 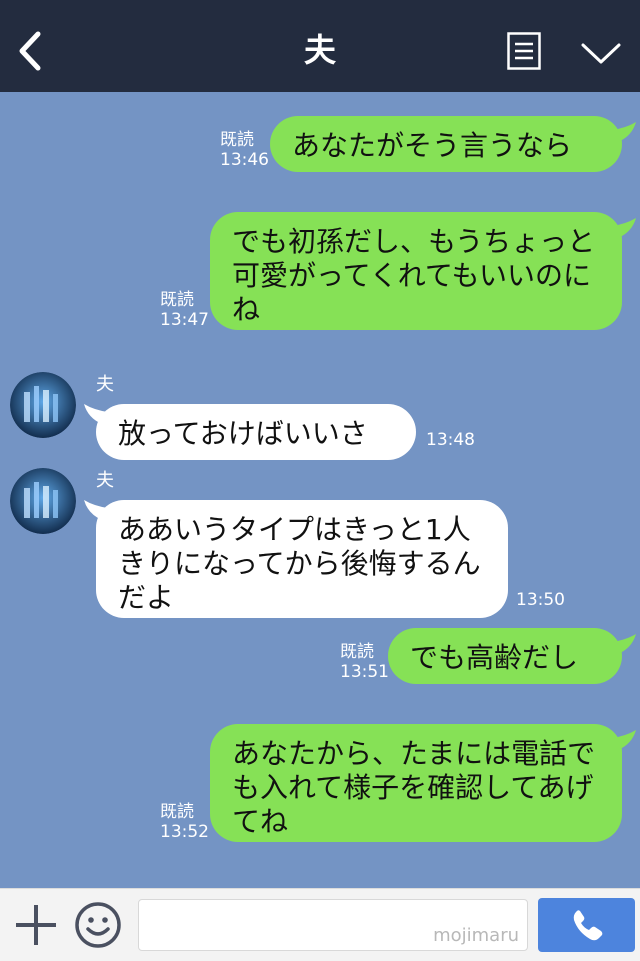 I want to click on message-bubble-outgoing: あなたがそう言うなら, so click(x=446, y=144).